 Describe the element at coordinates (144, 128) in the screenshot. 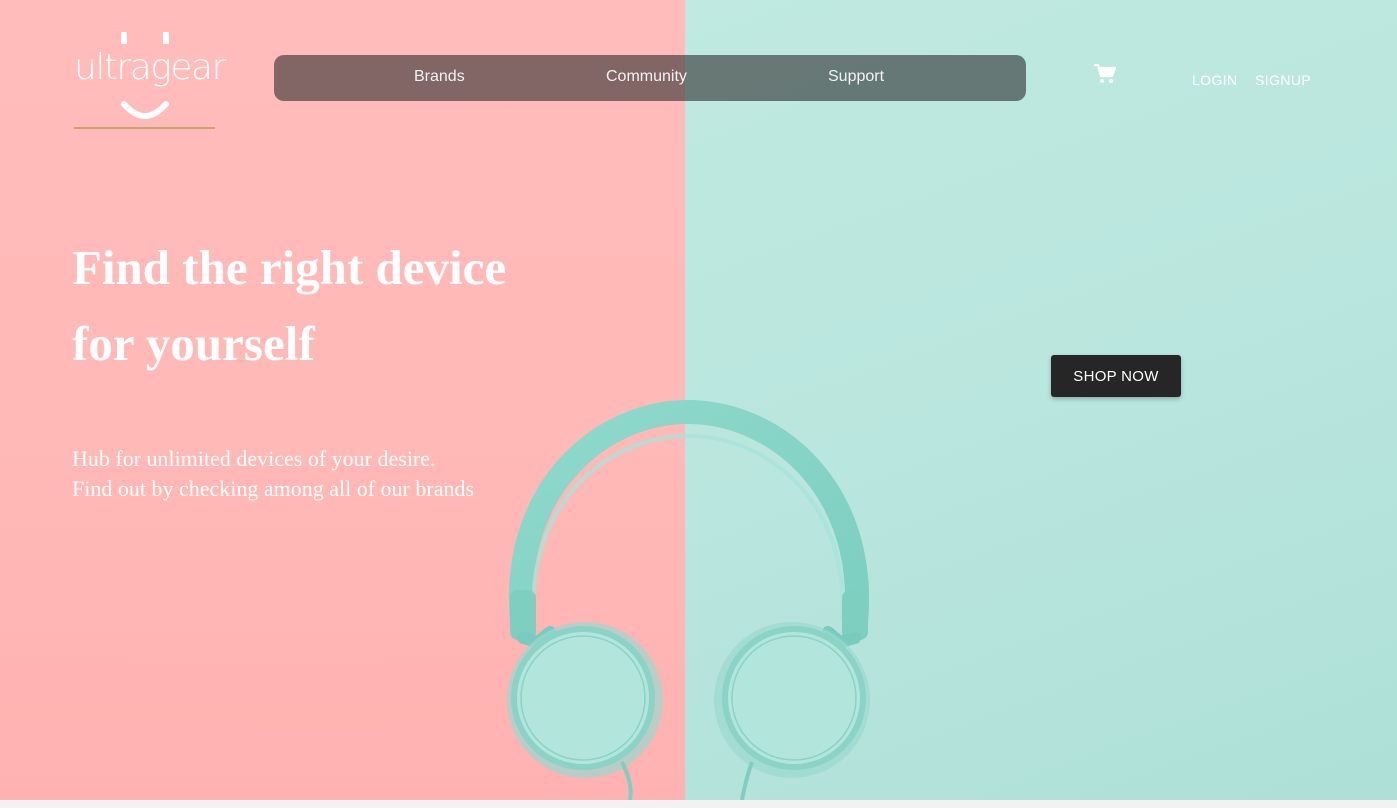

I see `logo-underline` at that location.